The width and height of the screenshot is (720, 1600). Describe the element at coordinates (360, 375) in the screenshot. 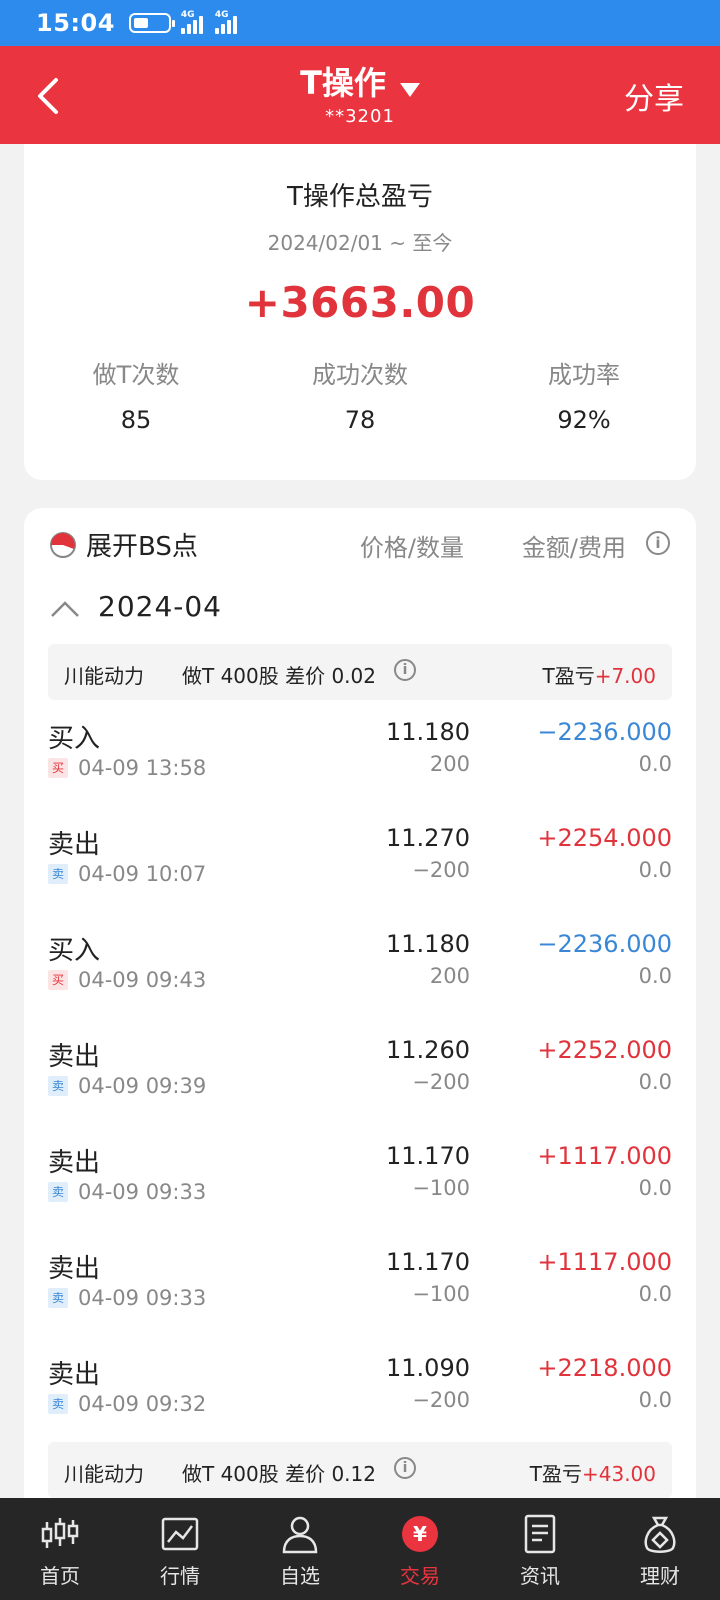

I see `stat-label: 成功次数` at that location.